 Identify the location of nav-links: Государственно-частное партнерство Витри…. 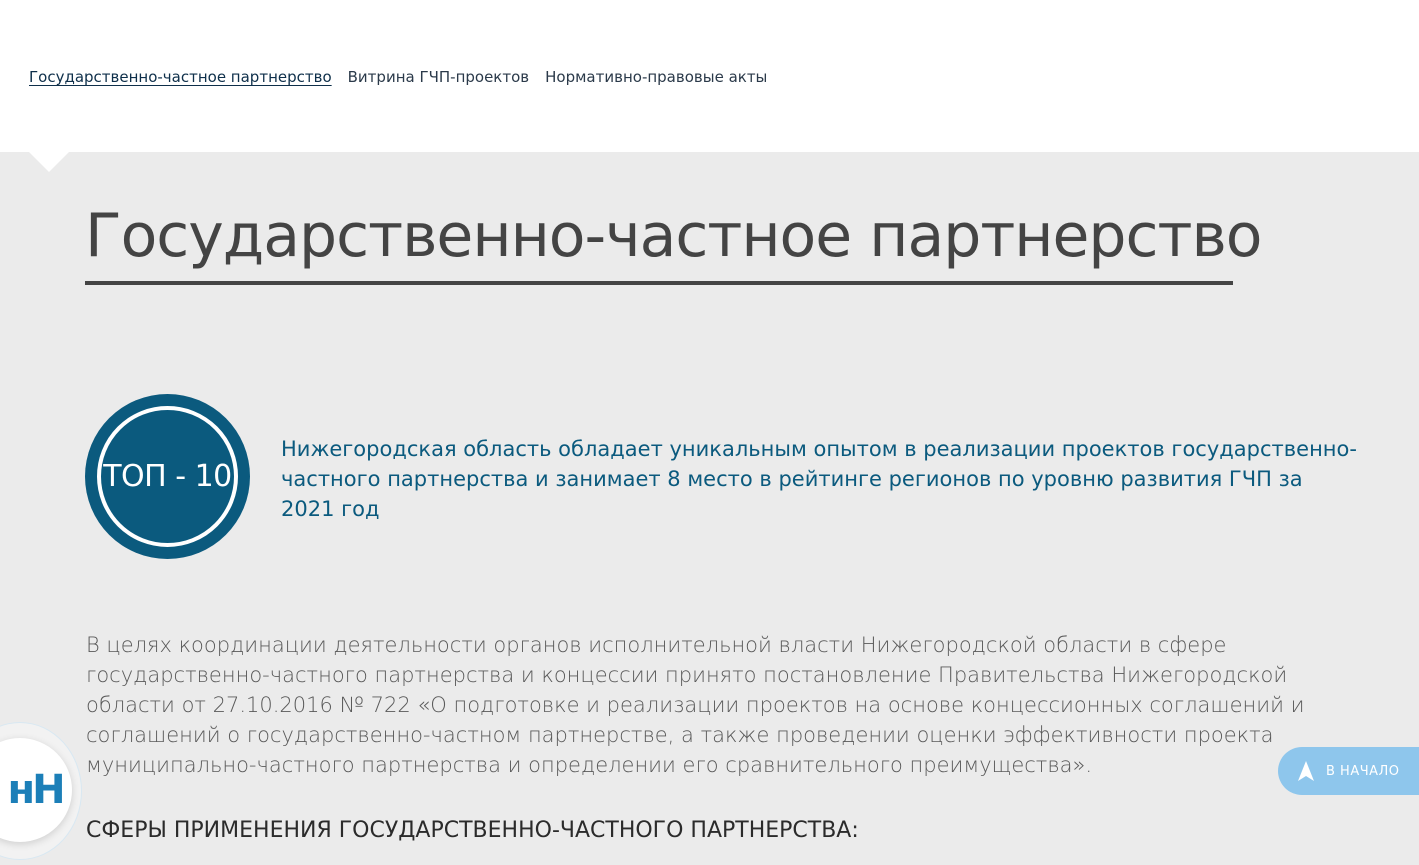
(398, 77).